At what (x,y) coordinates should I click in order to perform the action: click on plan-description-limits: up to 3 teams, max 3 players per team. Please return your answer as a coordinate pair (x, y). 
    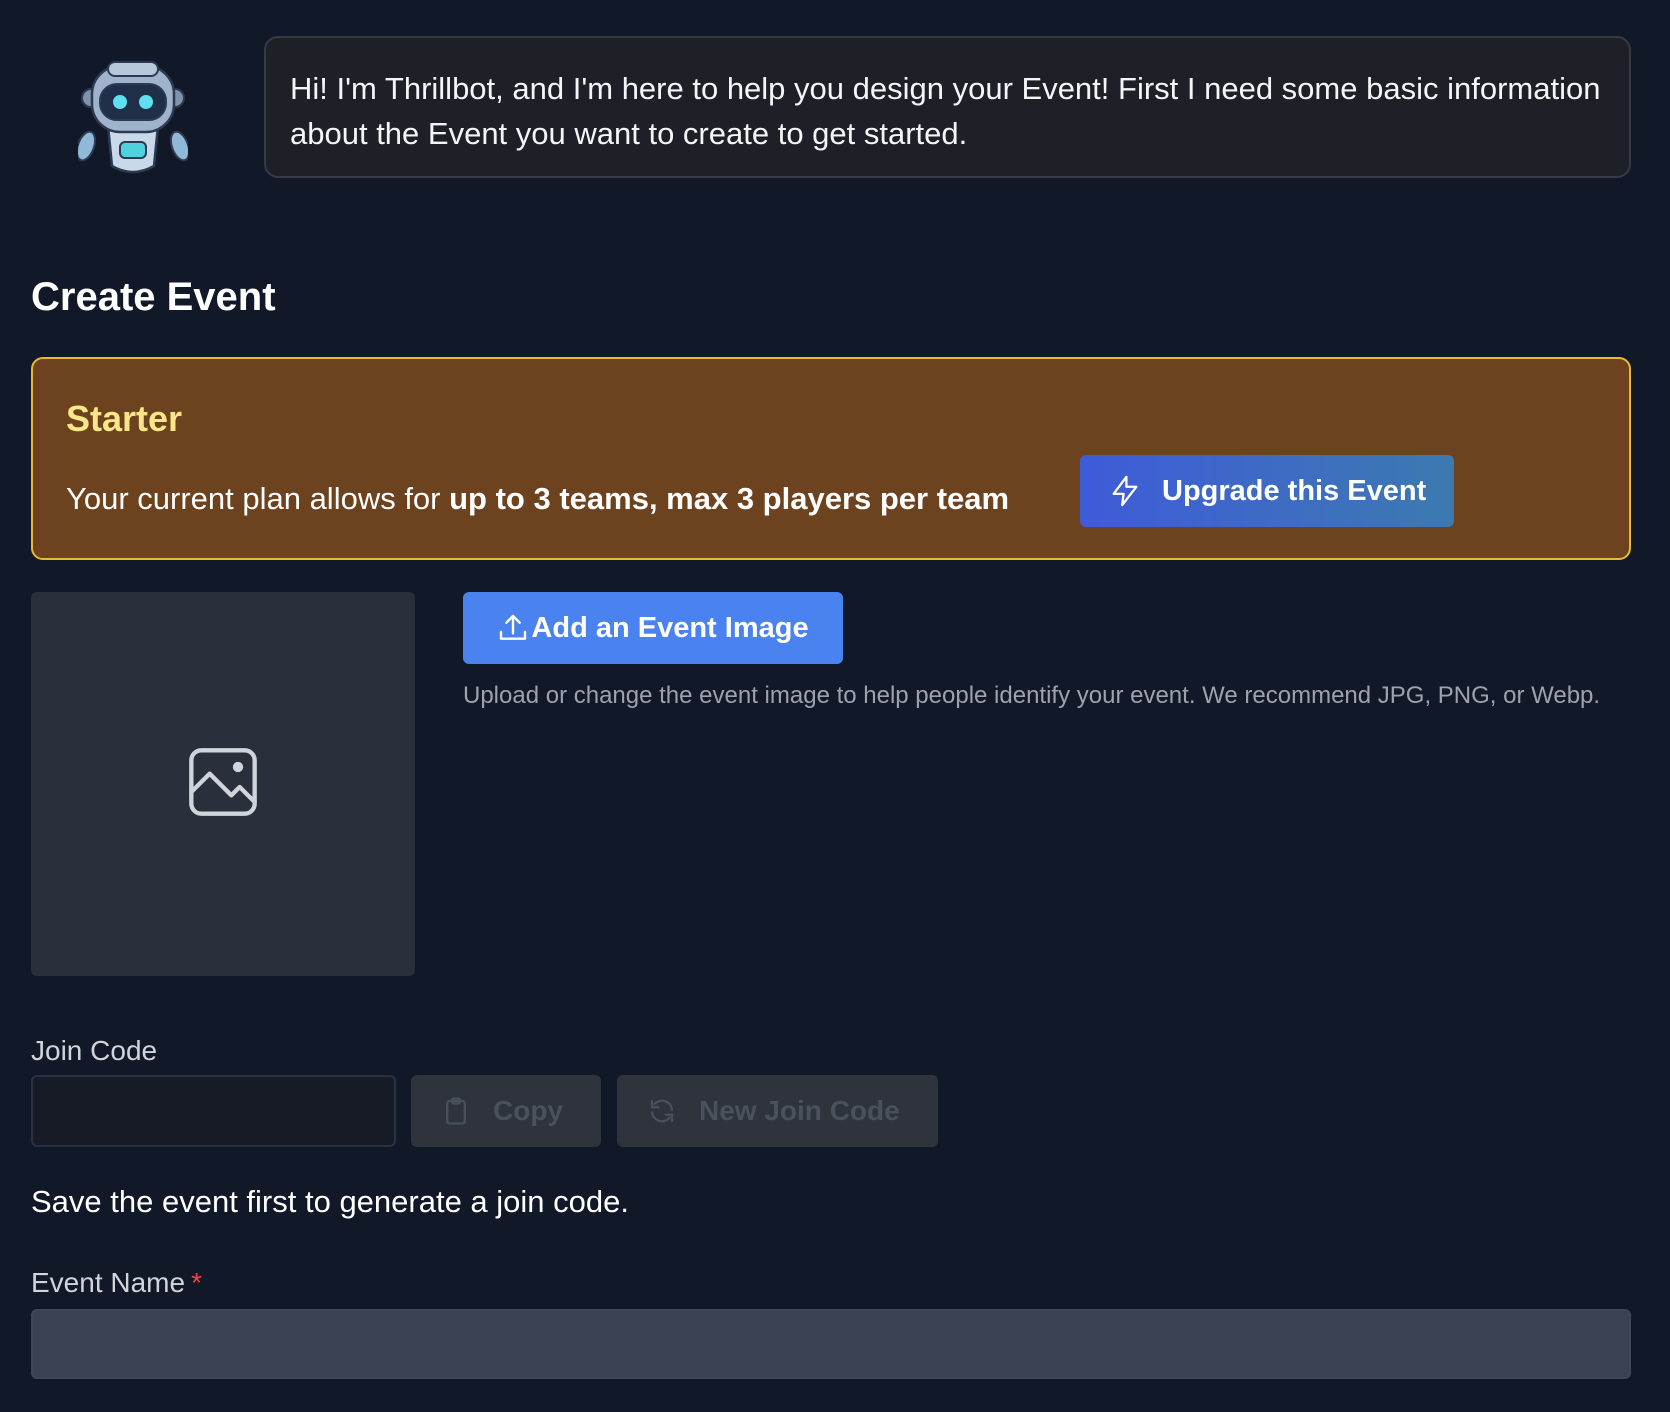
    Looking at the image, I should click on (729, 498).